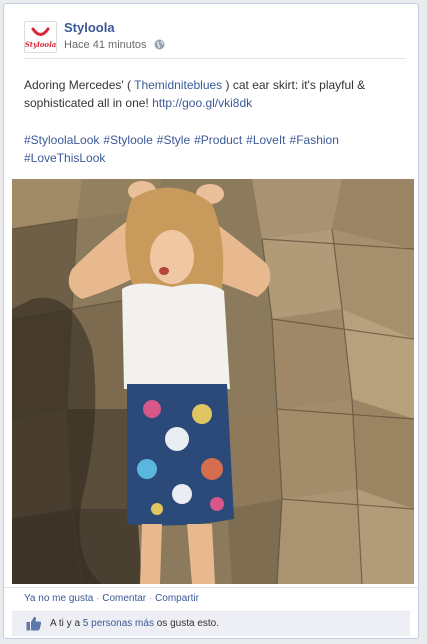 The image size is (427, 644). I want to click on unlike-button: Ya no me gusta, so click(58, 598).